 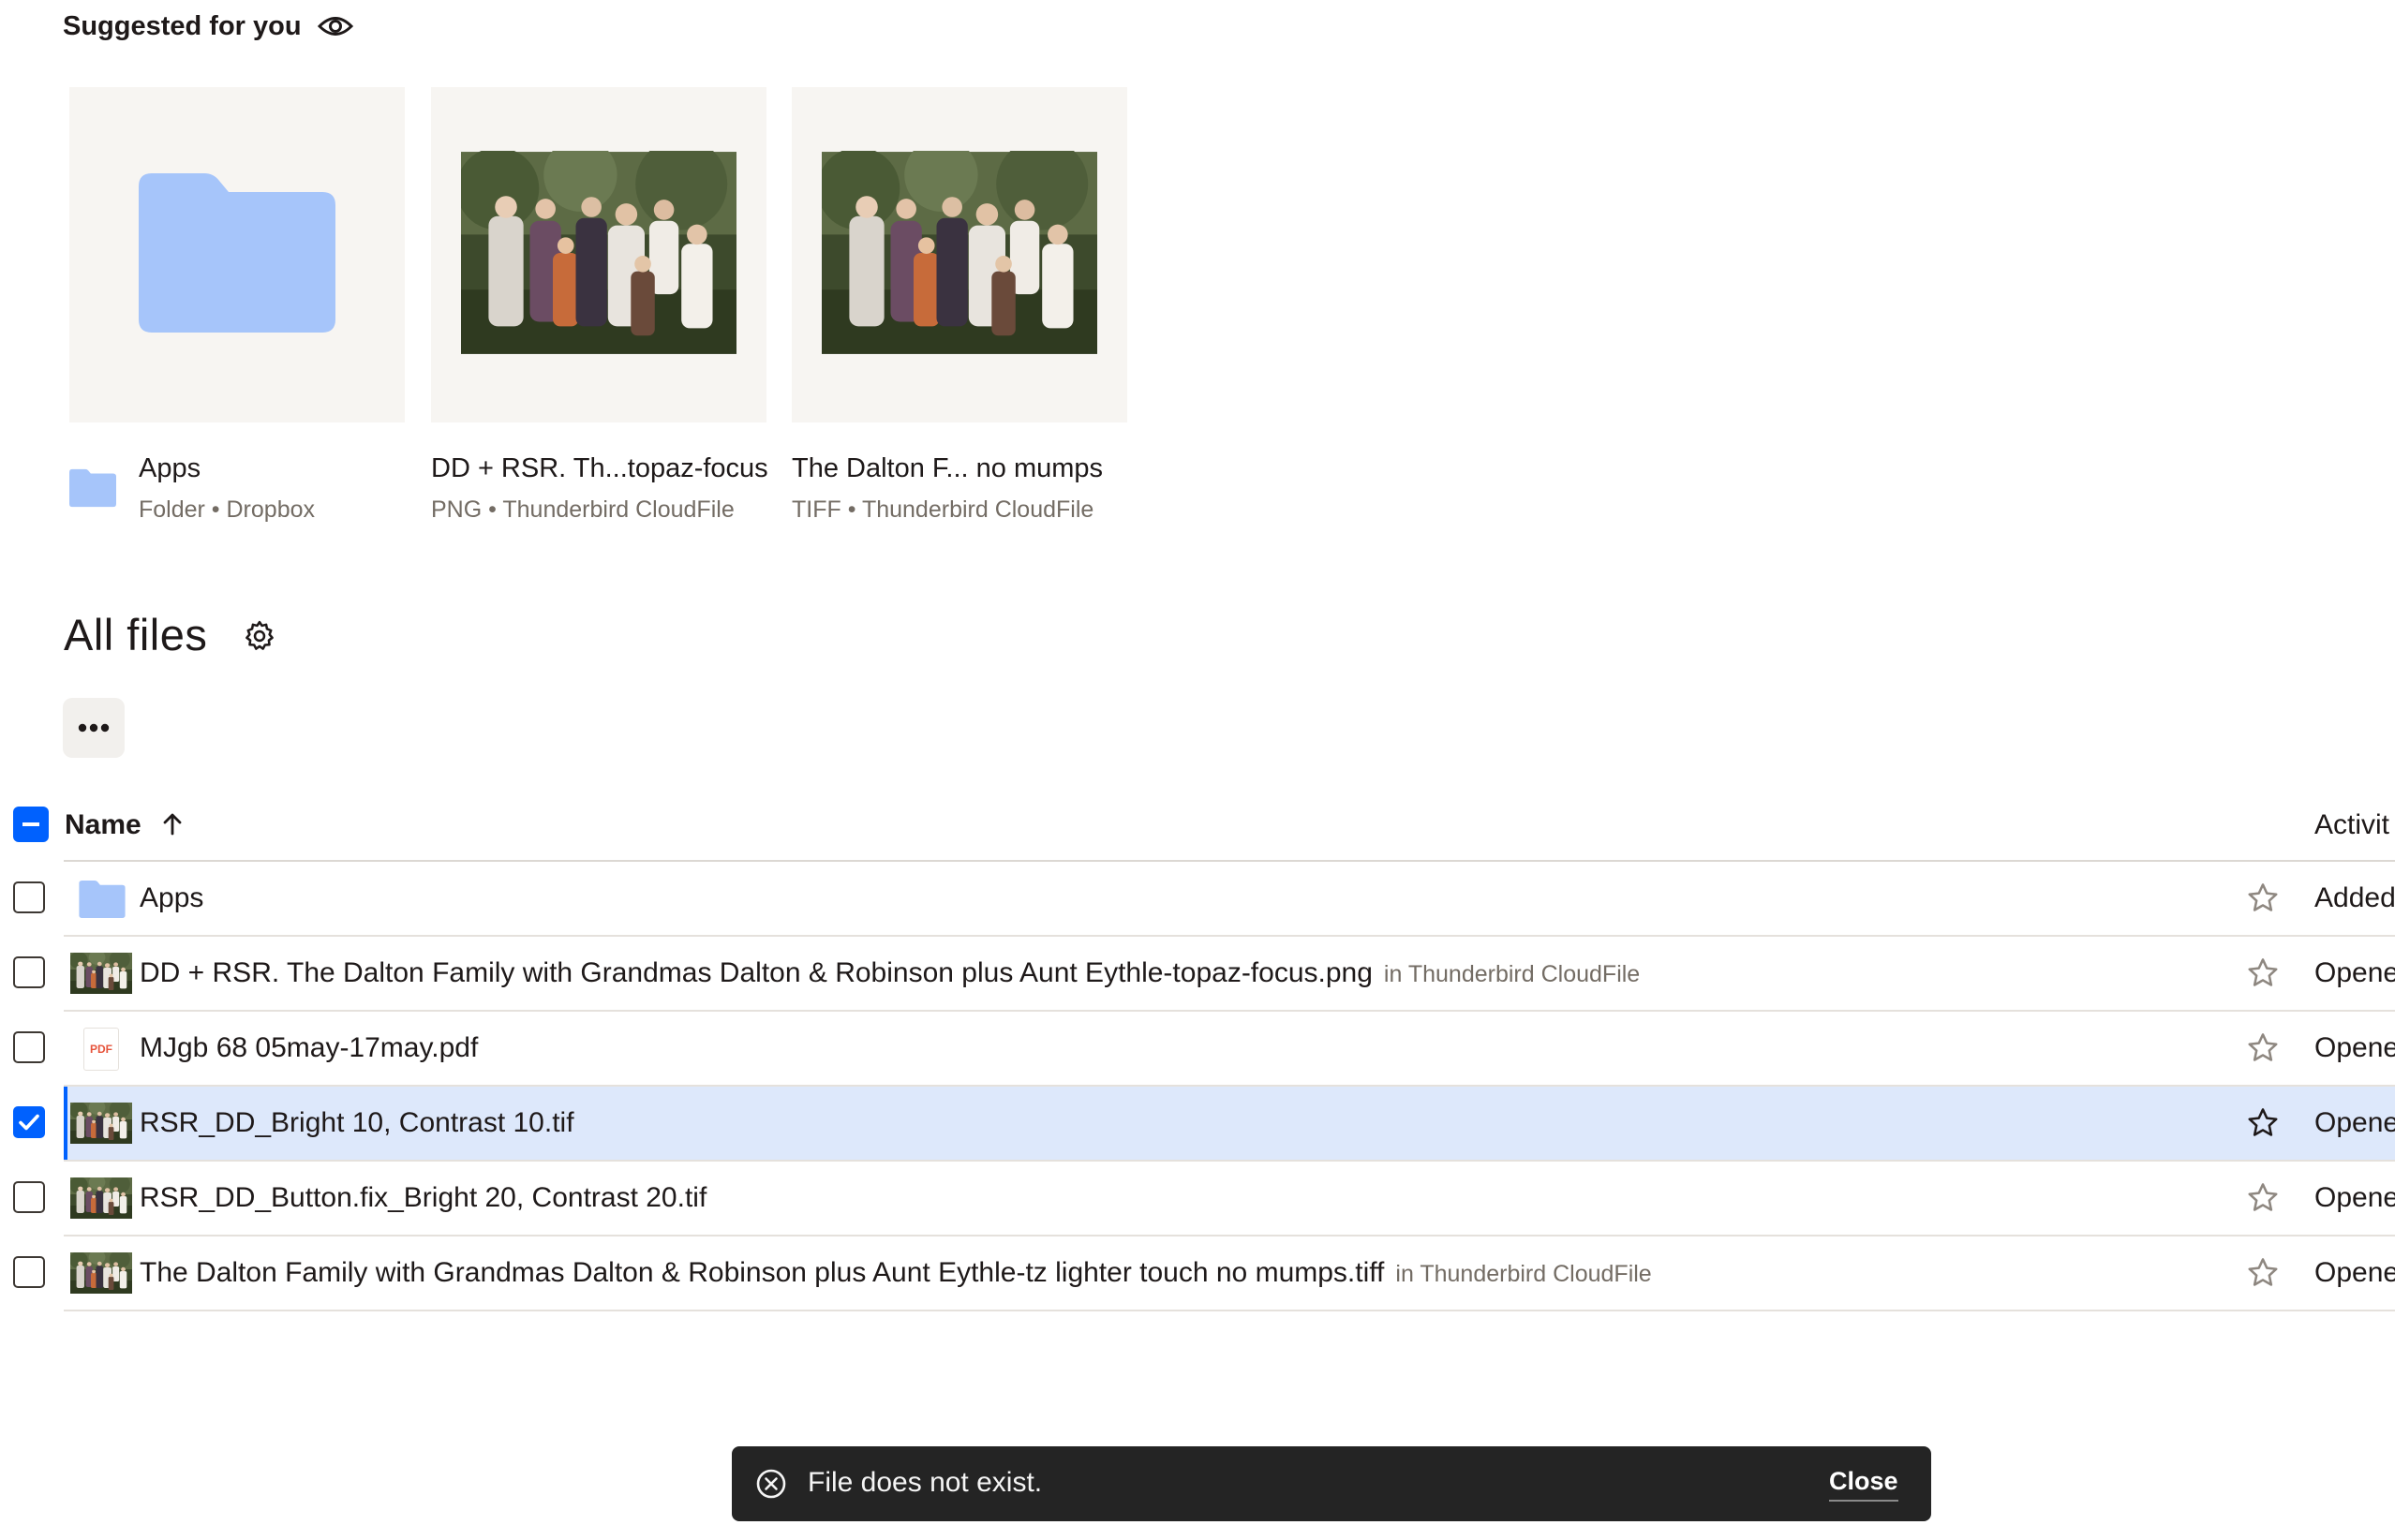 I want to click on divider, so click(x=1229, y=1310).